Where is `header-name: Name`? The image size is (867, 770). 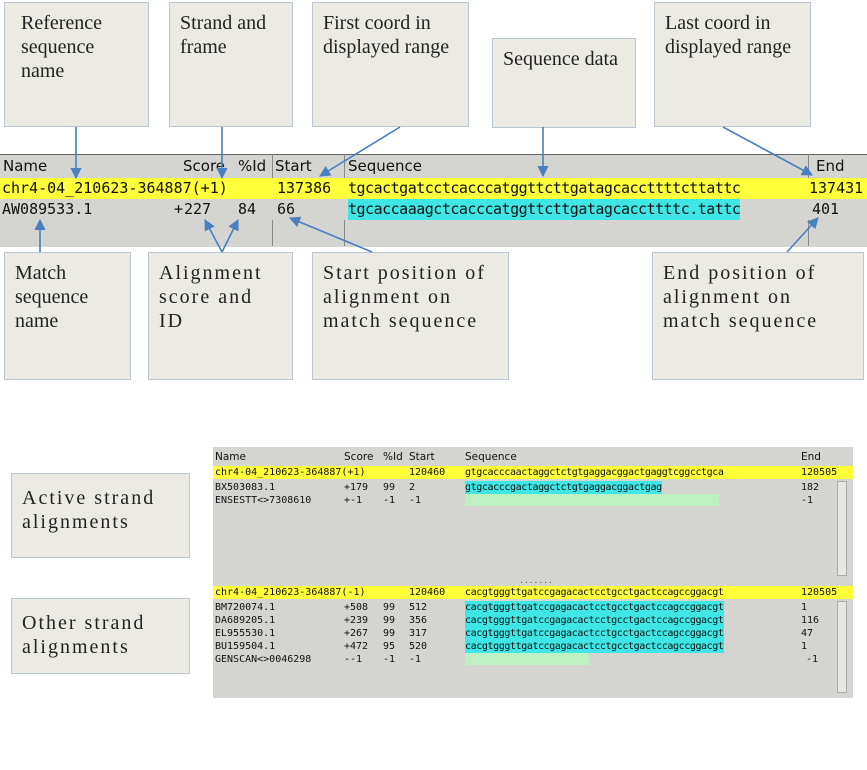 header-name: Name is located at coordinates (25, 166).